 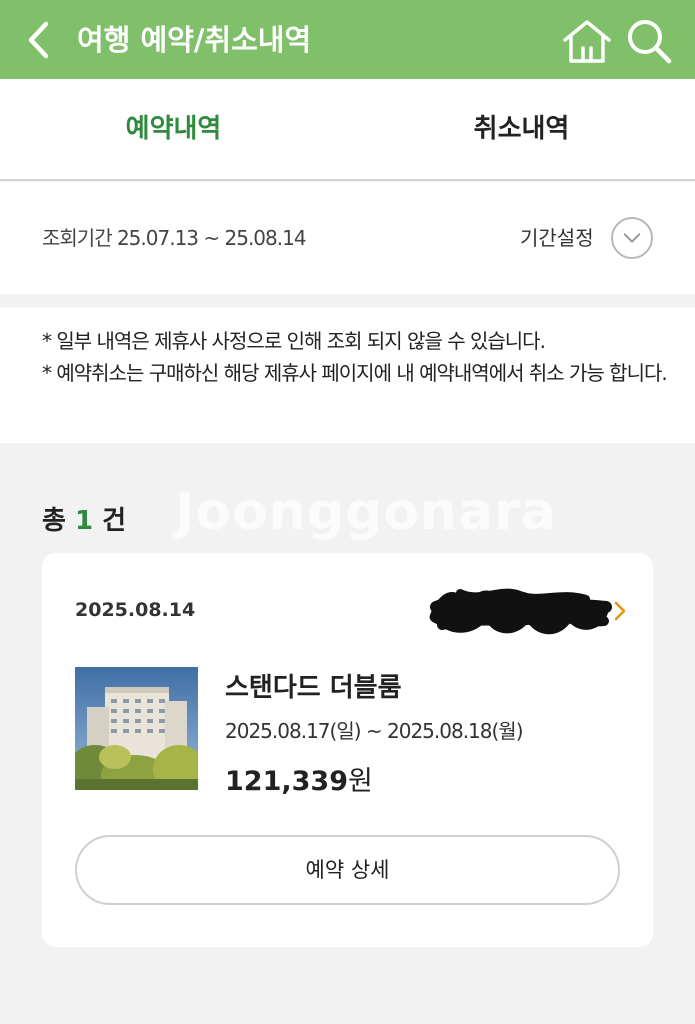 I want to click on booking-date: 2025.08.14, so click(x=135, y=610).